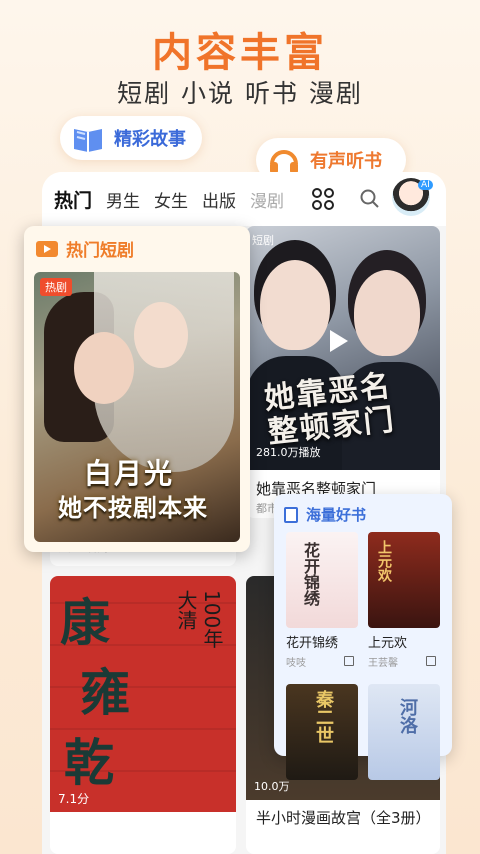 Image resolution: width=480 pixels, height=854 pixels. Describe the element at coordinates (343, 818) in the screenshot. I see `comic-title: 半小时漫画故宫（全3册）` at that location.